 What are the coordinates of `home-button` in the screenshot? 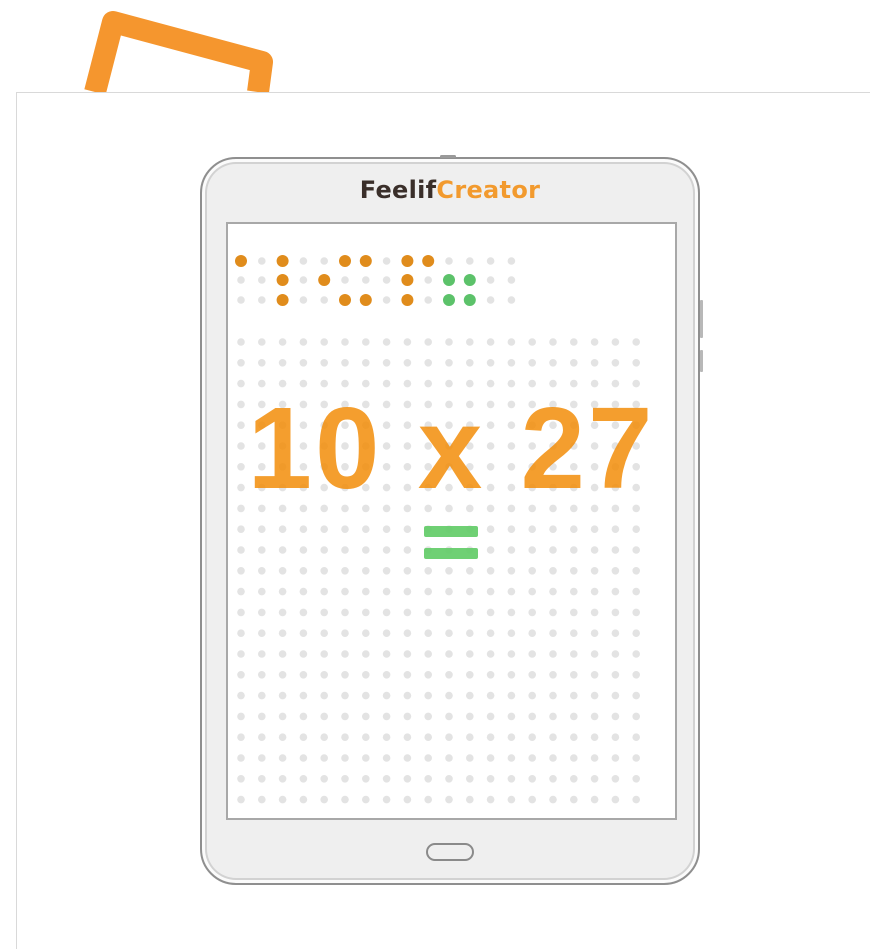 It's located at (450, 852).